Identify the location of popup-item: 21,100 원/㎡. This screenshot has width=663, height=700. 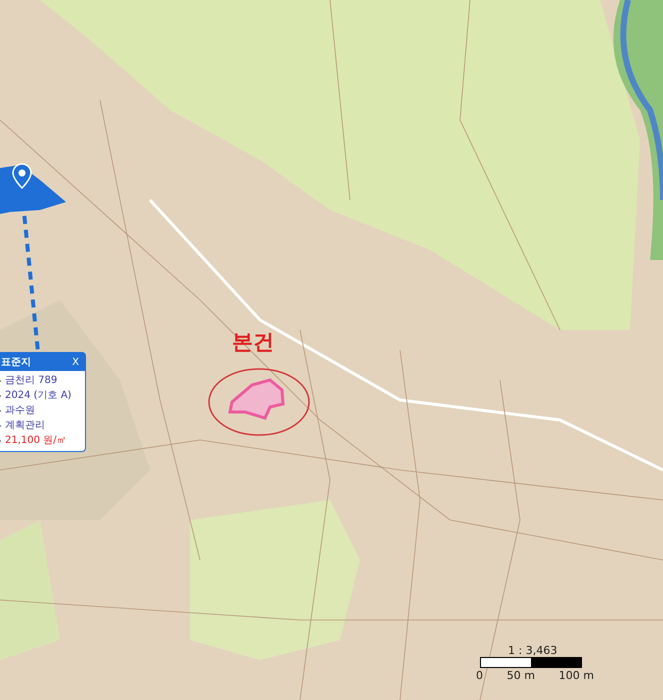
(36, 441).